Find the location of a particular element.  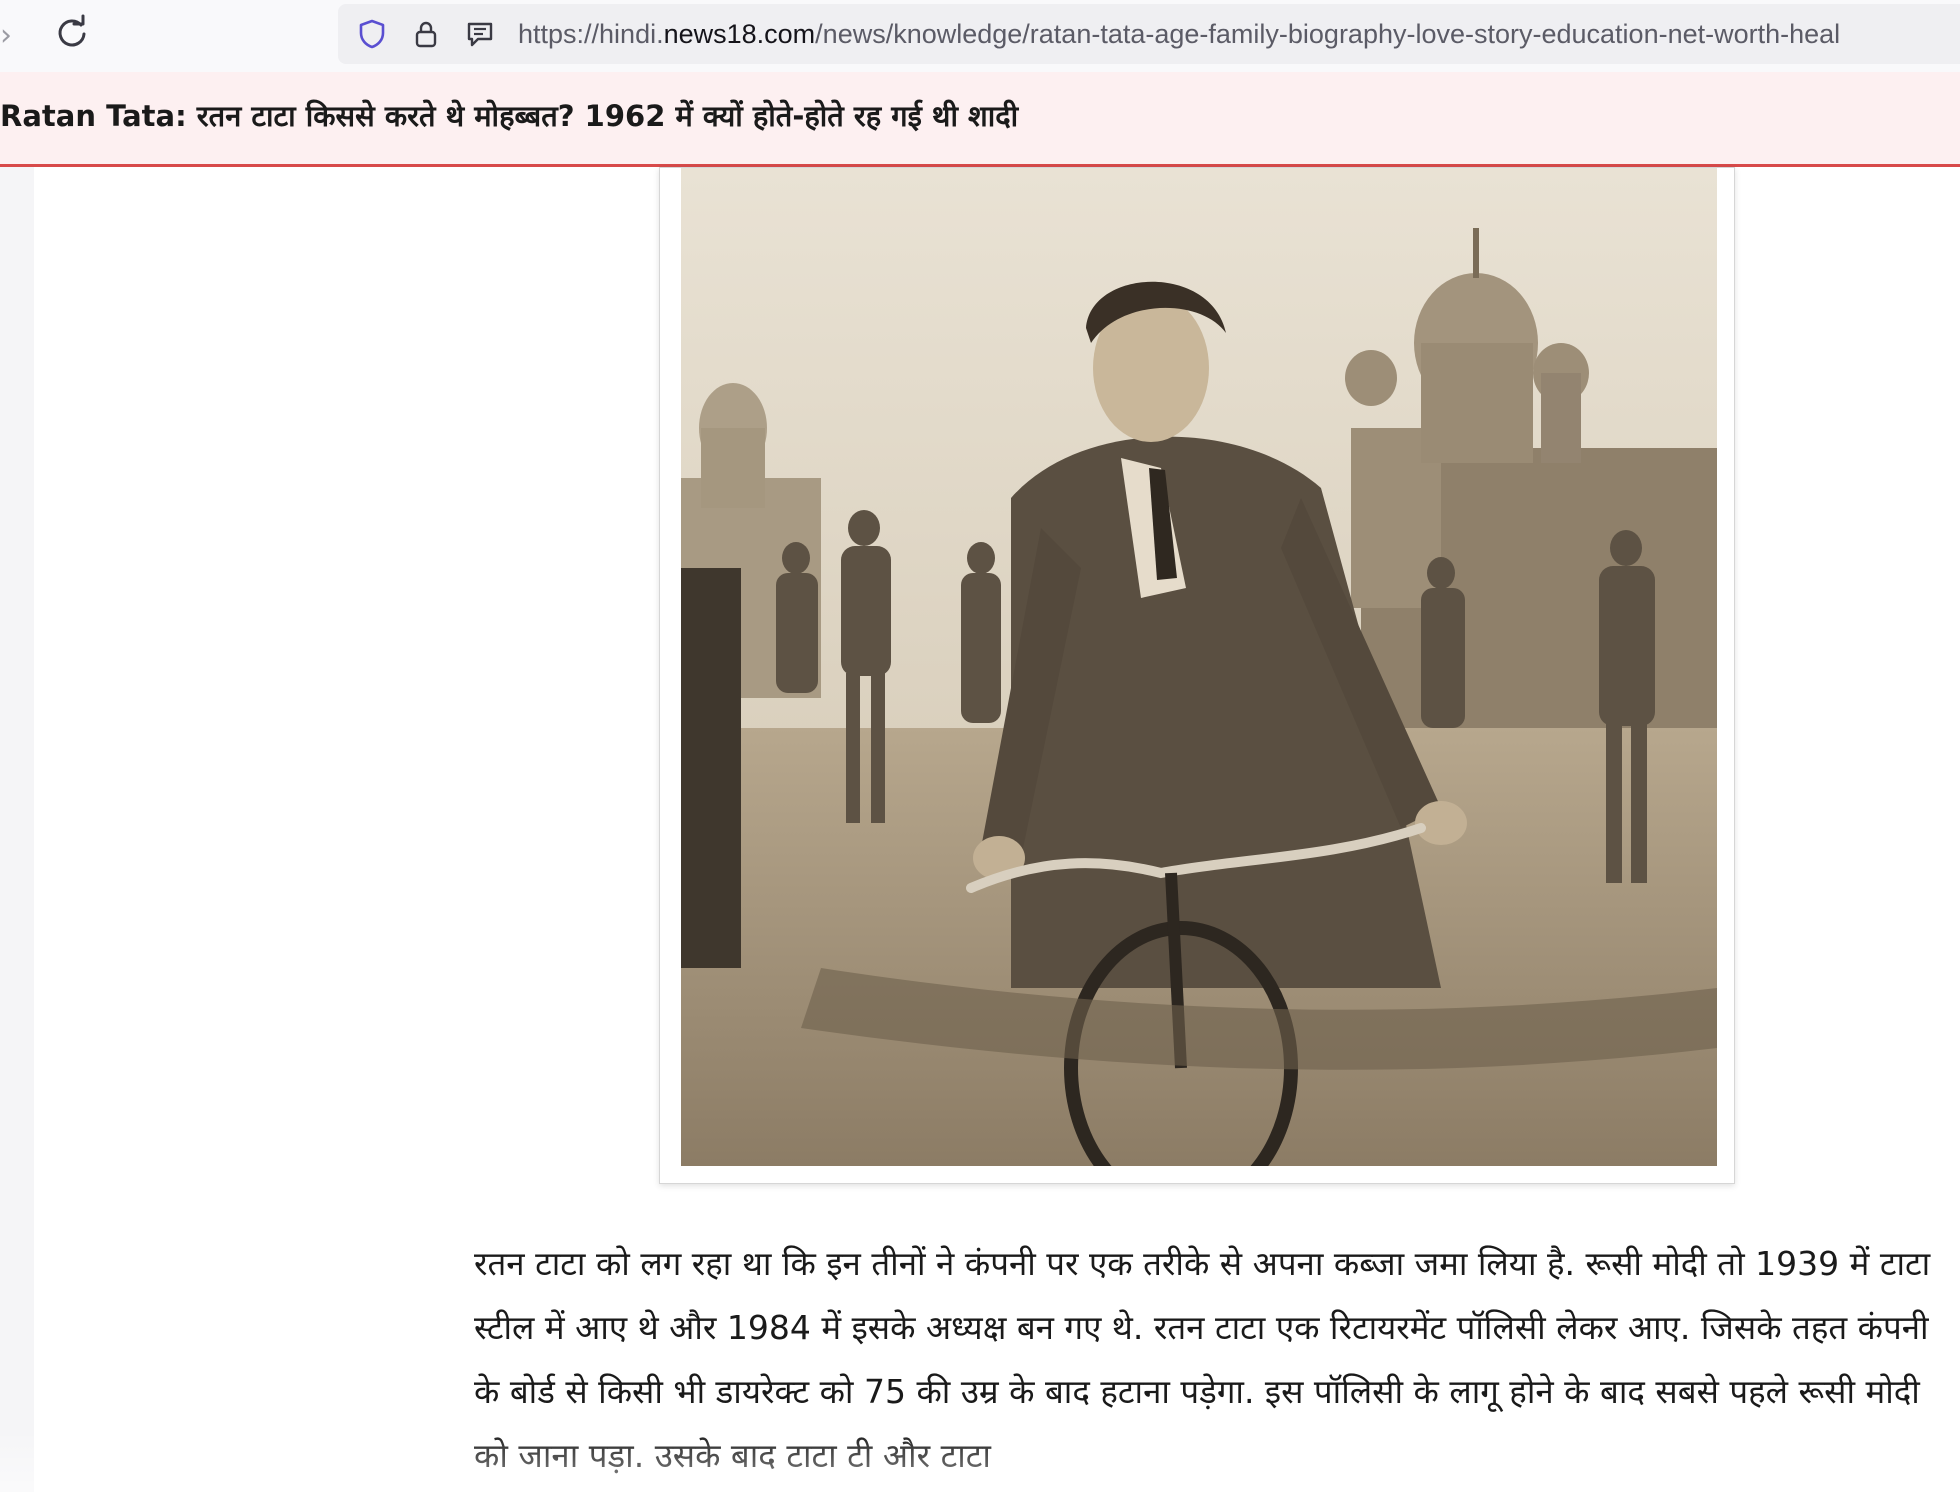

left-gutter is located at coordinates (17, 829).